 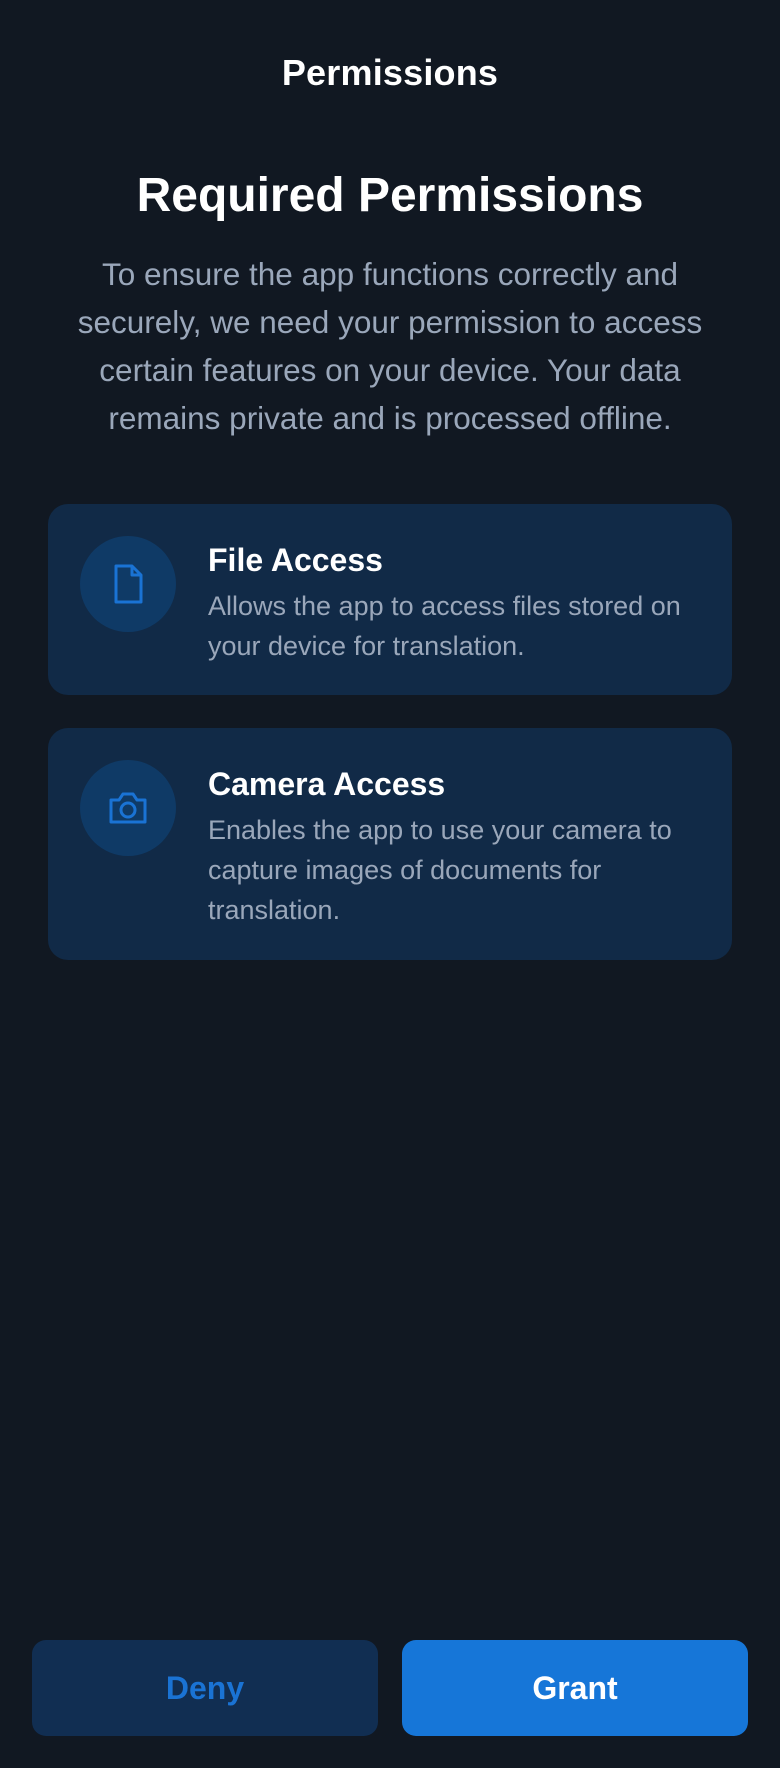 I want to click on file-icon, so click(x=128, y=584).